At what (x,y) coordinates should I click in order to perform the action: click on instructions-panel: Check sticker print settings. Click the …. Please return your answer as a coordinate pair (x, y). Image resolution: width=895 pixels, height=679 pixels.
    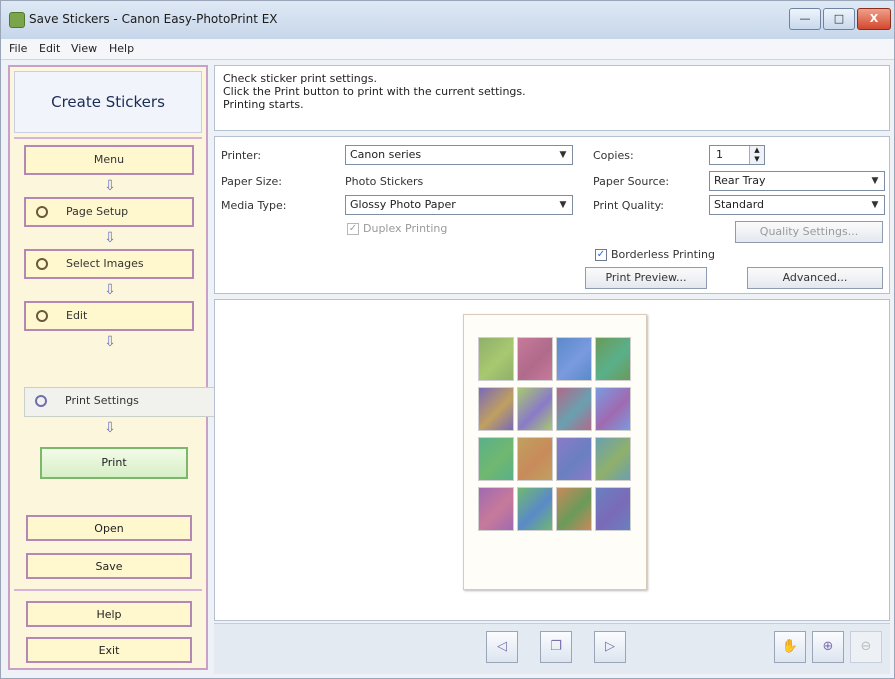
    Looking at the image, I should click on (552, 98).